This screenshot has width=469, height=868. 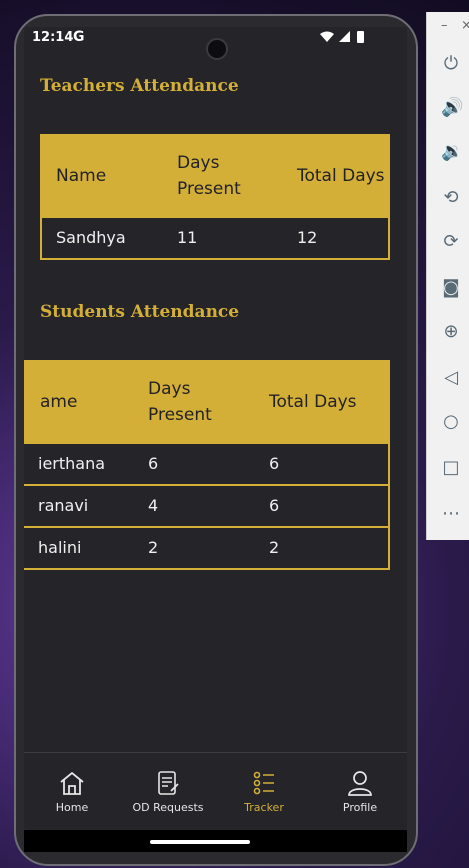 I want to click on header-name: Name, so click(x=81, y=176).